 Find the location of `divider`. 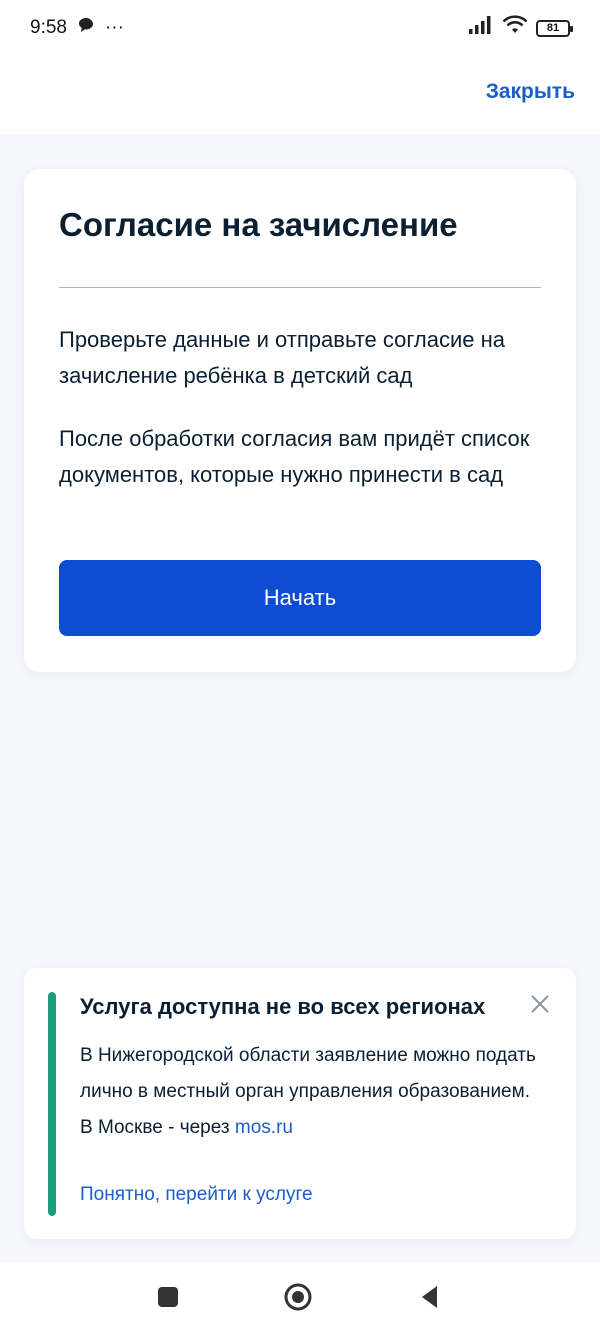

divider is located at coordinates (300, 287).